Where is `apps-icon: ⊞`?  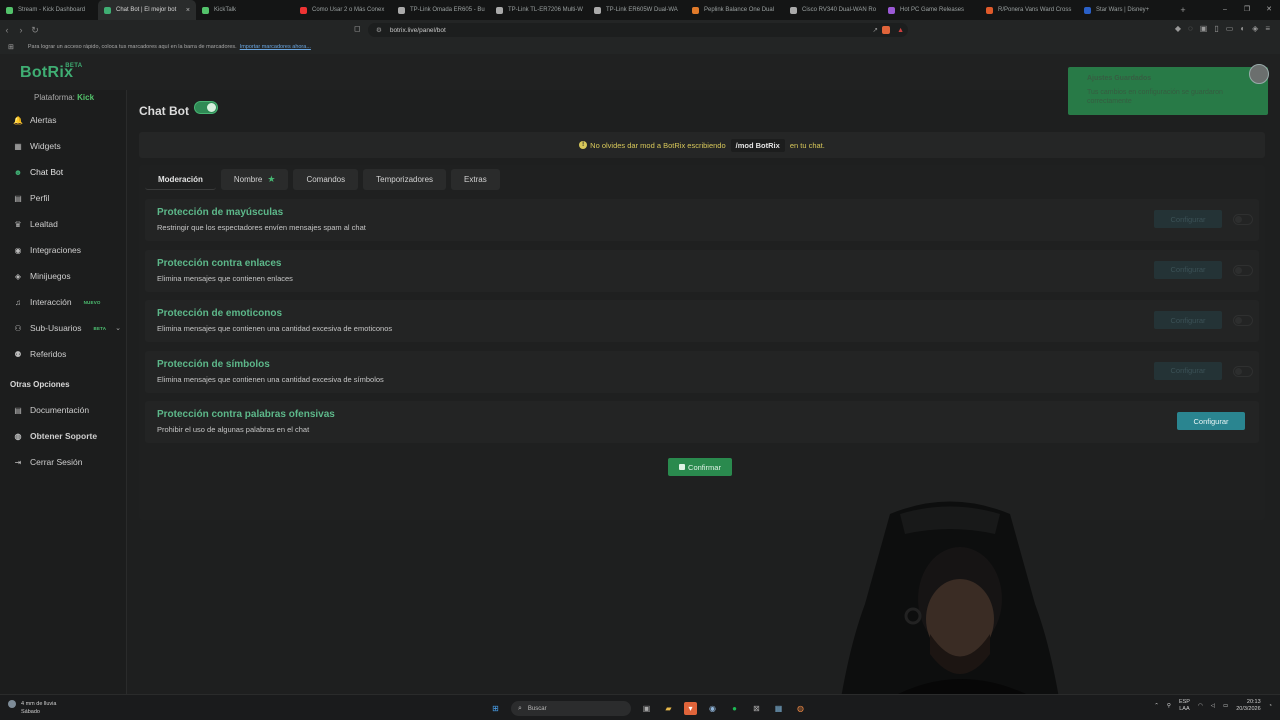 apps-icon: ⊞ is located at coordinates (11, 47).